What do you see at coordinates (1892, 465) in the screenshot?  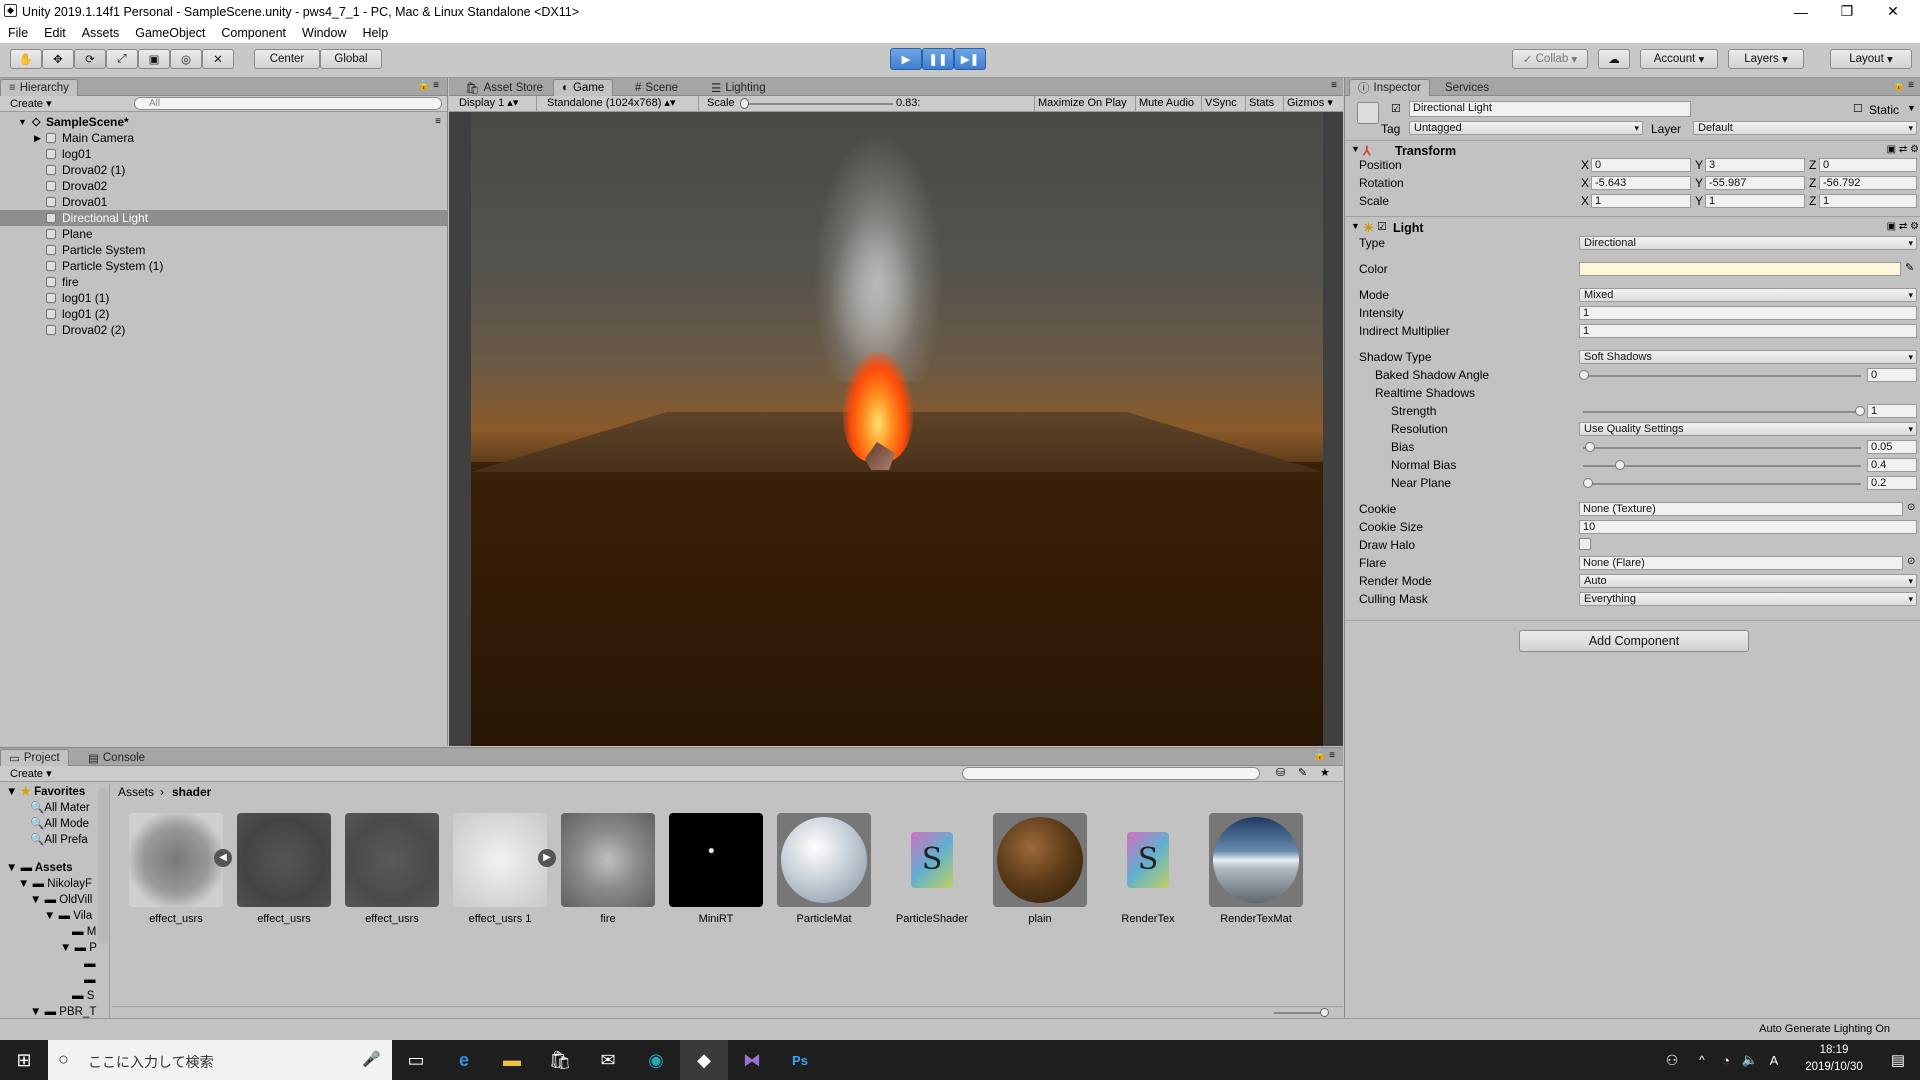 I see `normal-bias-field: 0.4` at bounding box center [1892, 465].